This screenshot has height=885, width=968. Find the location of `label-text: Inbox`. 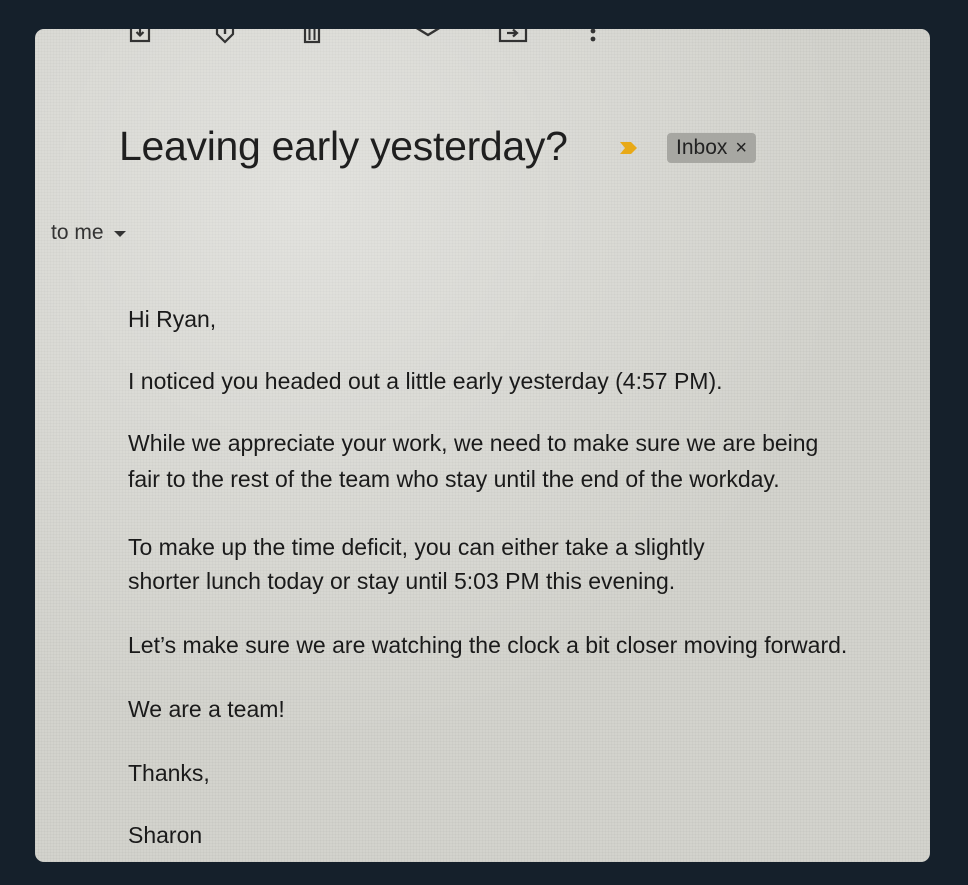

label-text: Inbox is located at coordinates (702, 147).